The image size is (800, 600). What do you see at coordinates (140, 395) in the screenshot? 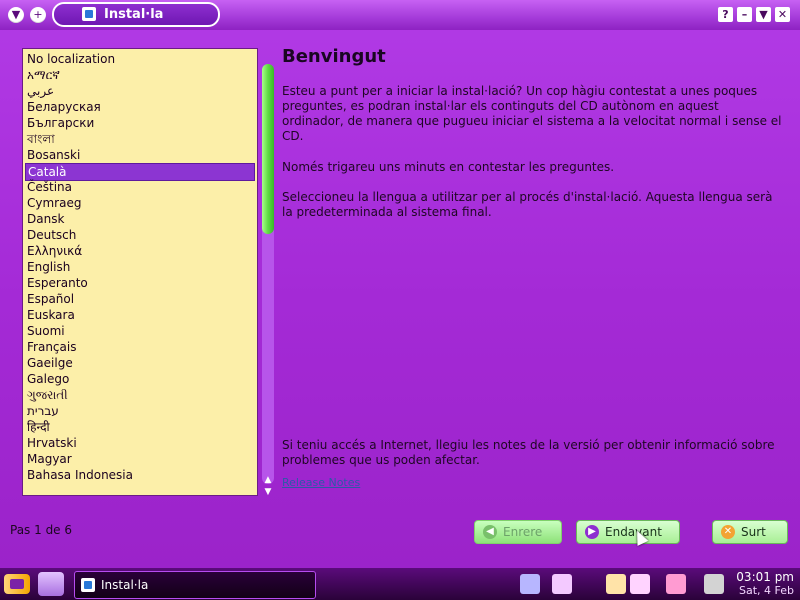
I see `language-item: ગુજરાતી` at bounding box center [140, 395].